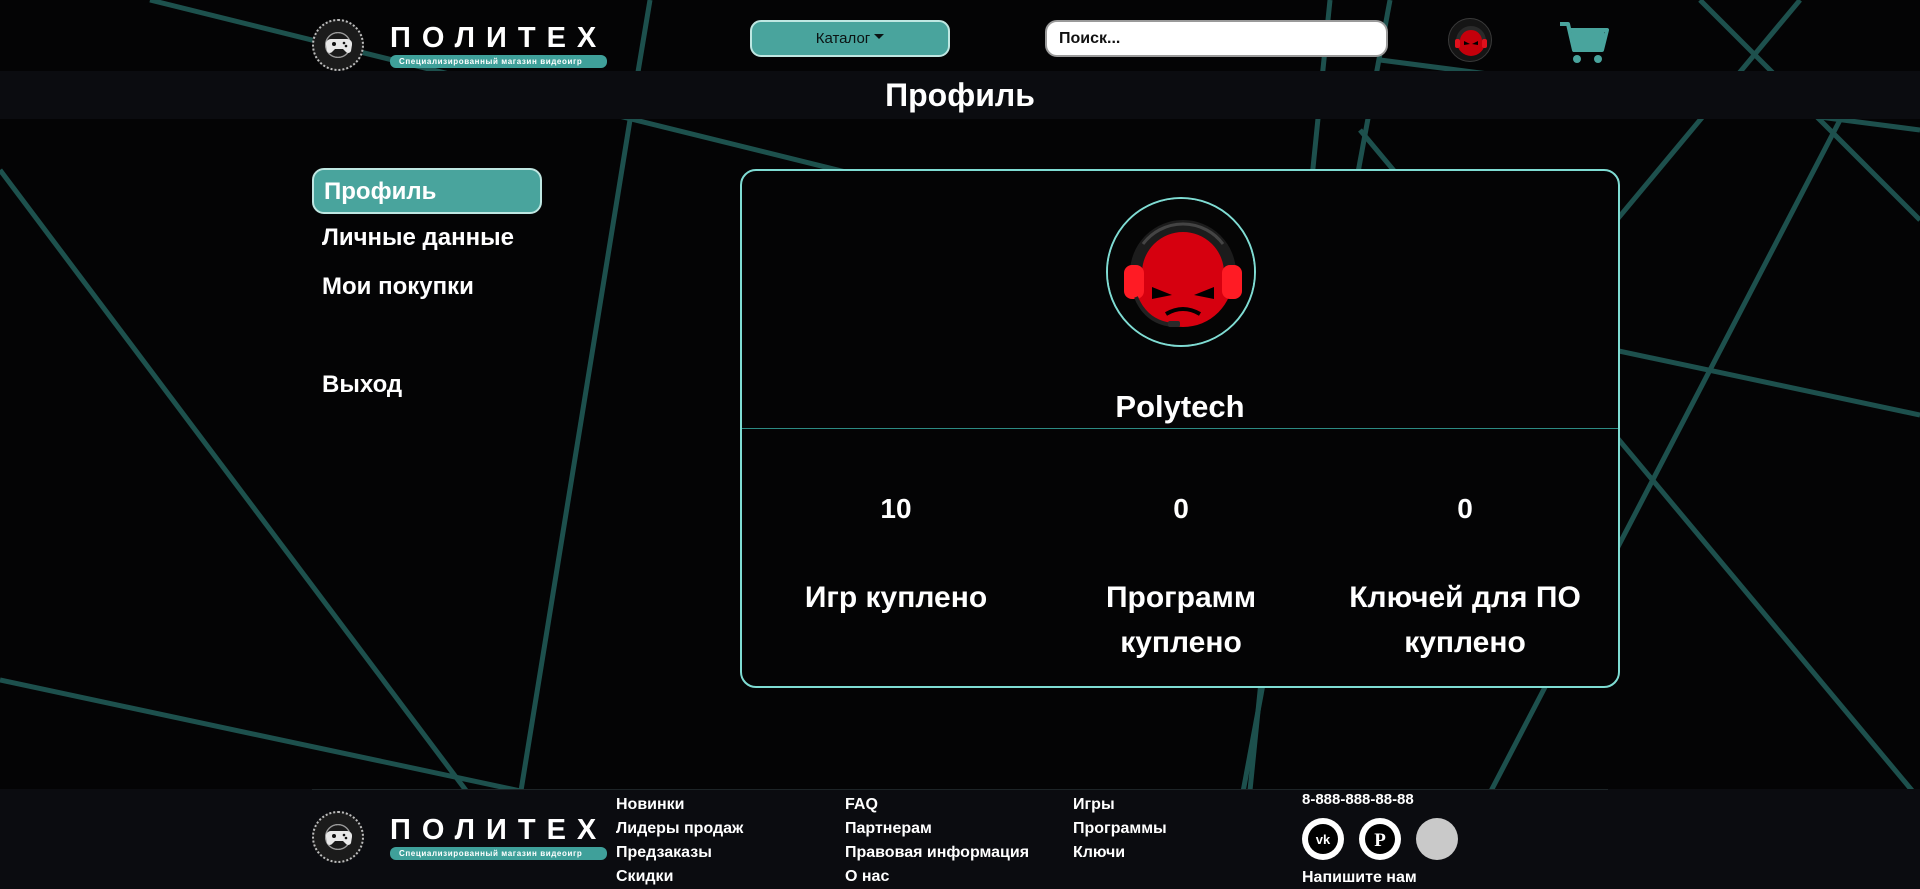 The width and height of the screenshot is (1920, 889). Describe the element at coordinates (1358, 799) in the screenshot. I see `contact-phone: 8-888-888-88-88` at that location.